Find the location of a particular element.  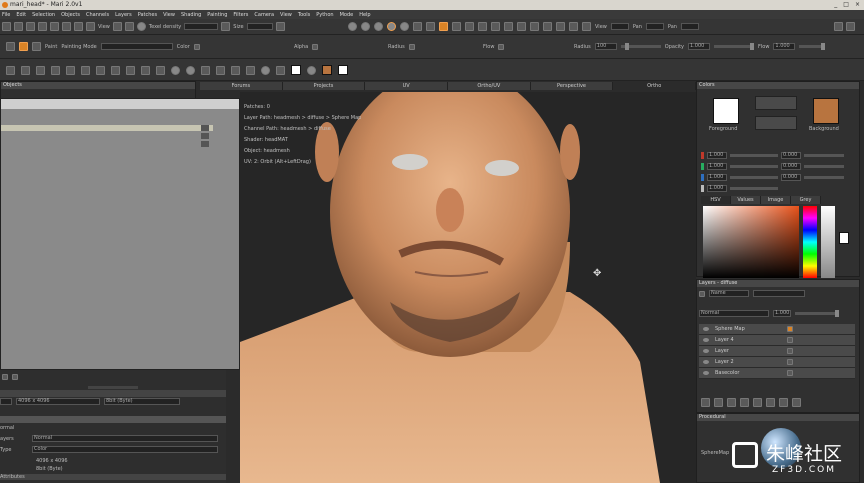

color-picker-square is located at coordinates (751, 242).